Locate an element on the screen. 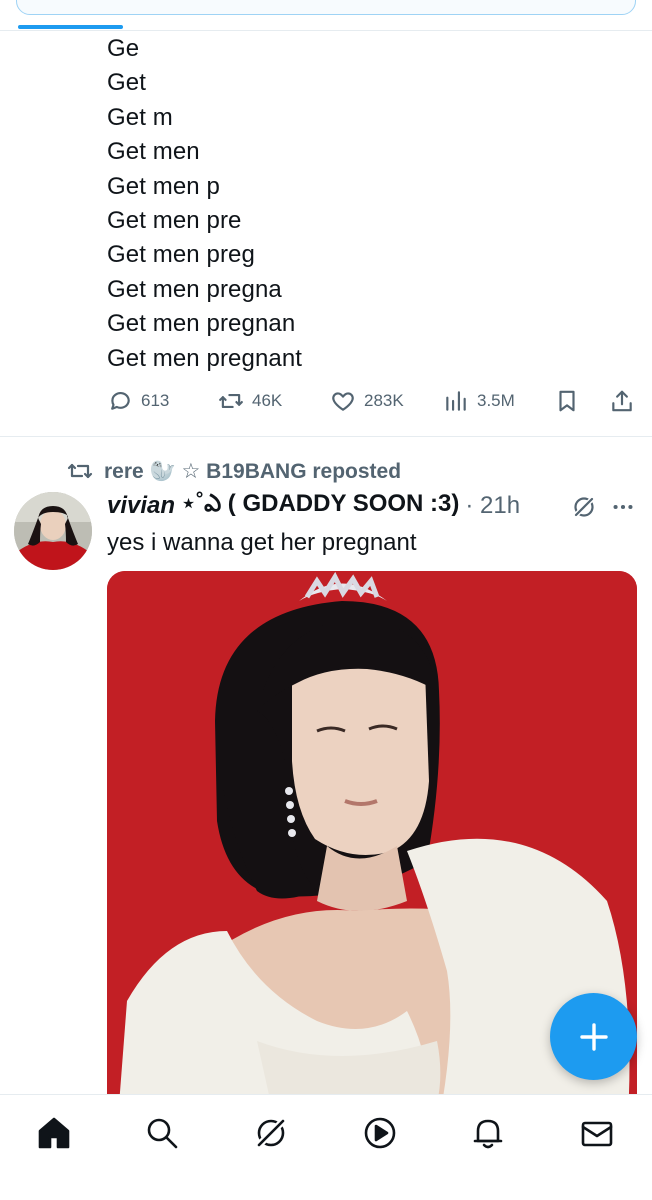 This screenshot has height=1200, width=652. timestamp: · 21h is located at coordinates (492, 506).